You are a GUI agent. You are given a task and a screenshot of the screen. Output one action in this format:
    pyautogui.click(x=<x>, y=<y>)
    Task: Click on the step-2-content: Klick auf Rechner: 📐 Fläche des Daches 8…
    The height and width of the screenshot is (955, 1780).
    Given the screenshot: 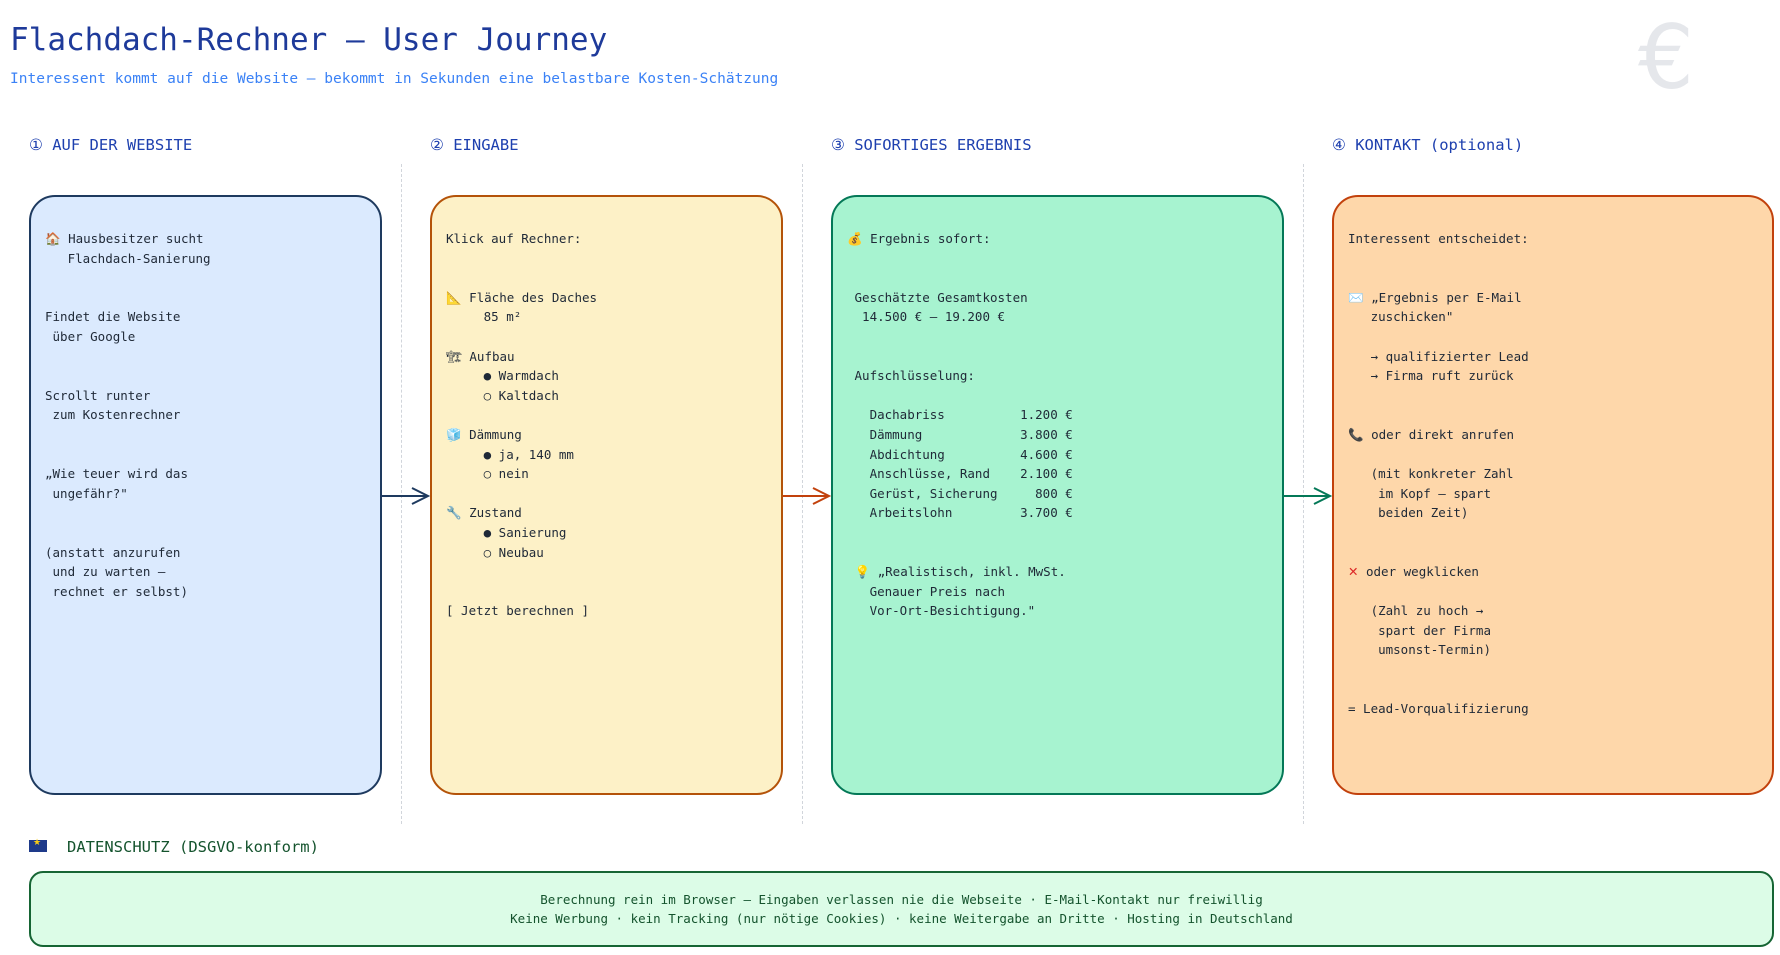 What is the action you would take?
    pyautogui.click(x=522, y=425)
    